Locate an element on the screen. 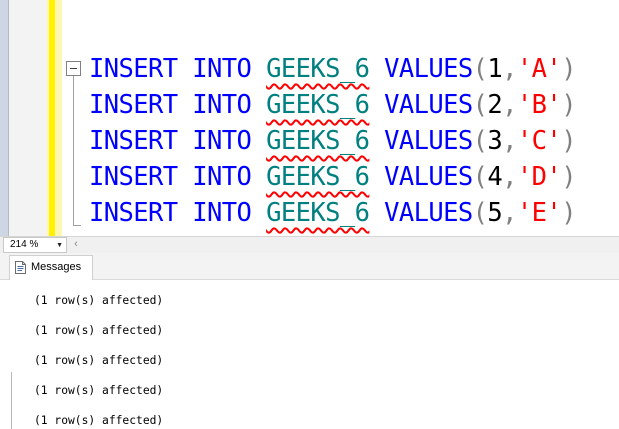 Image resolution: width=619 pixels, height=429 pixels. number-literal: 5 is located at coordinates (495, 213).